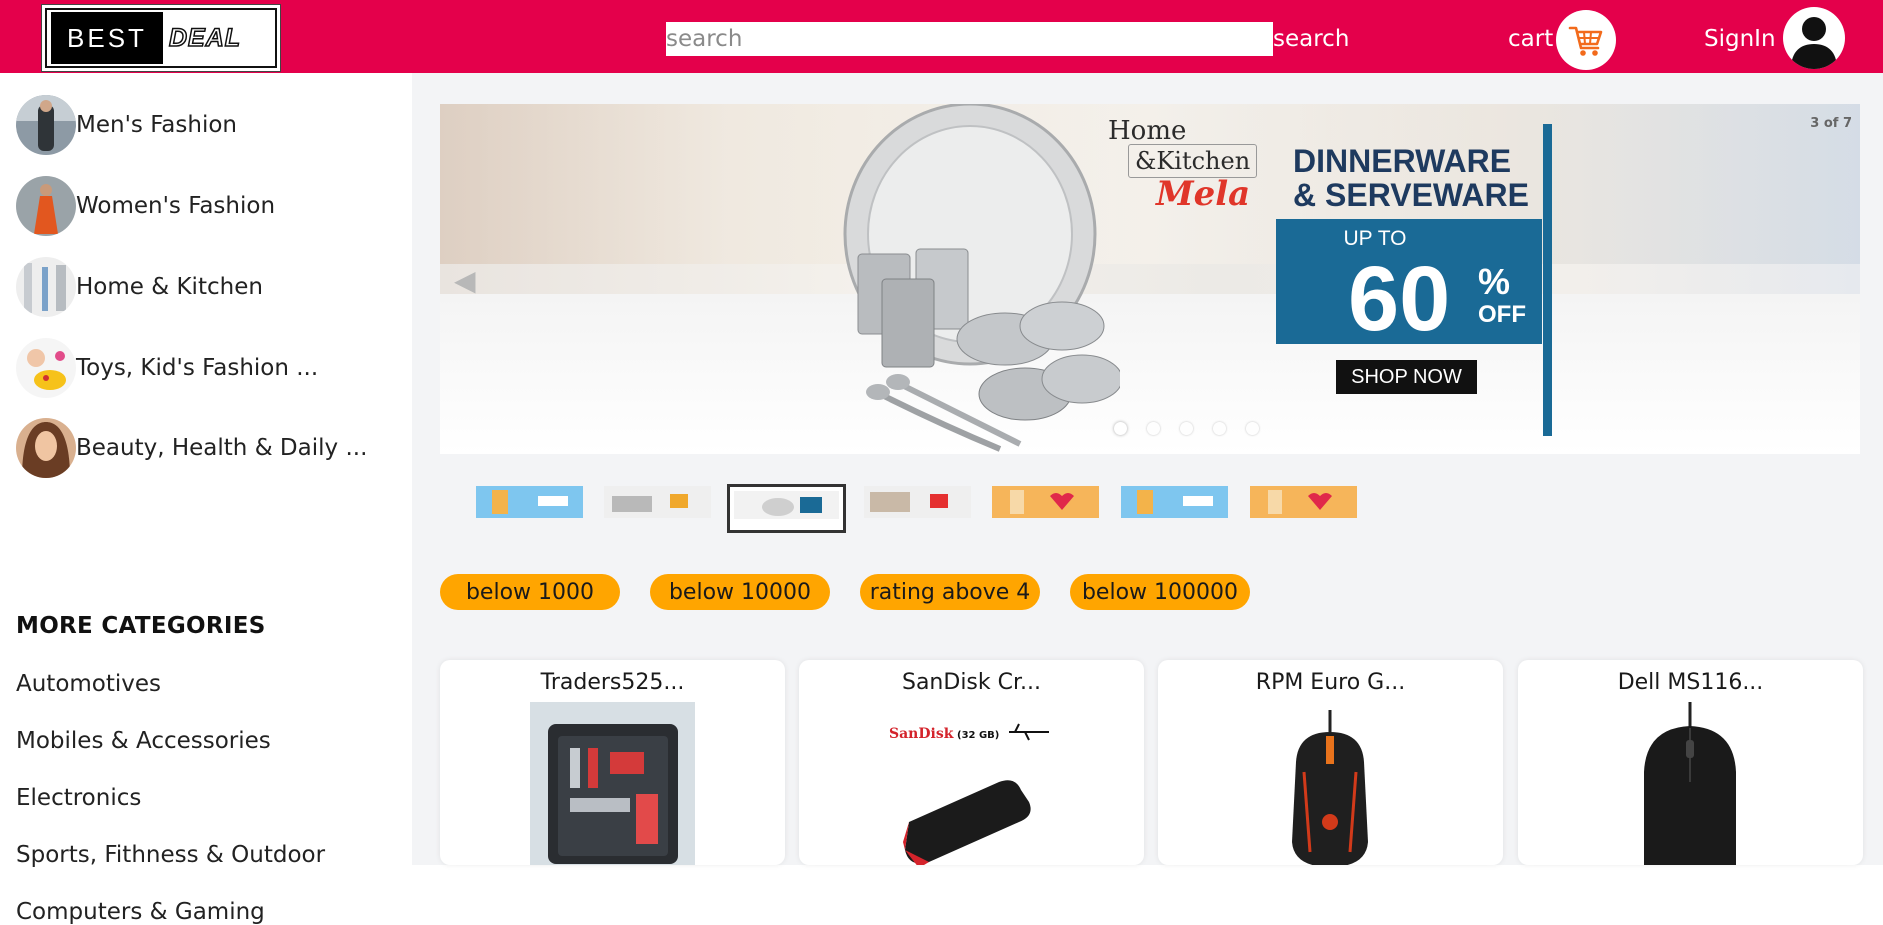 This screenshot has width=1883, height=925. I want to click on logo-frame: BEST DEAL, so click(161, 38).